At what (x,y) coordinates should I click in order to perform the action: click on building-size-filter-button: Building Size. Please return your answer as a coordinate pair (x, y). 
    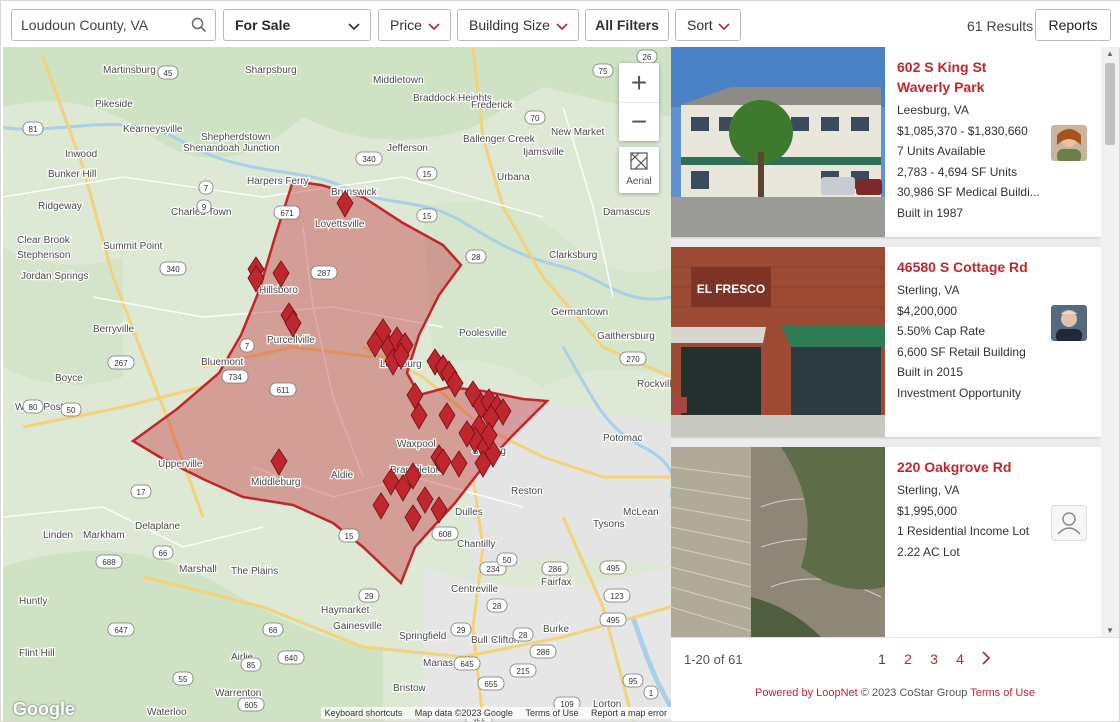
    Looking at the image, I should click on (518, 25).